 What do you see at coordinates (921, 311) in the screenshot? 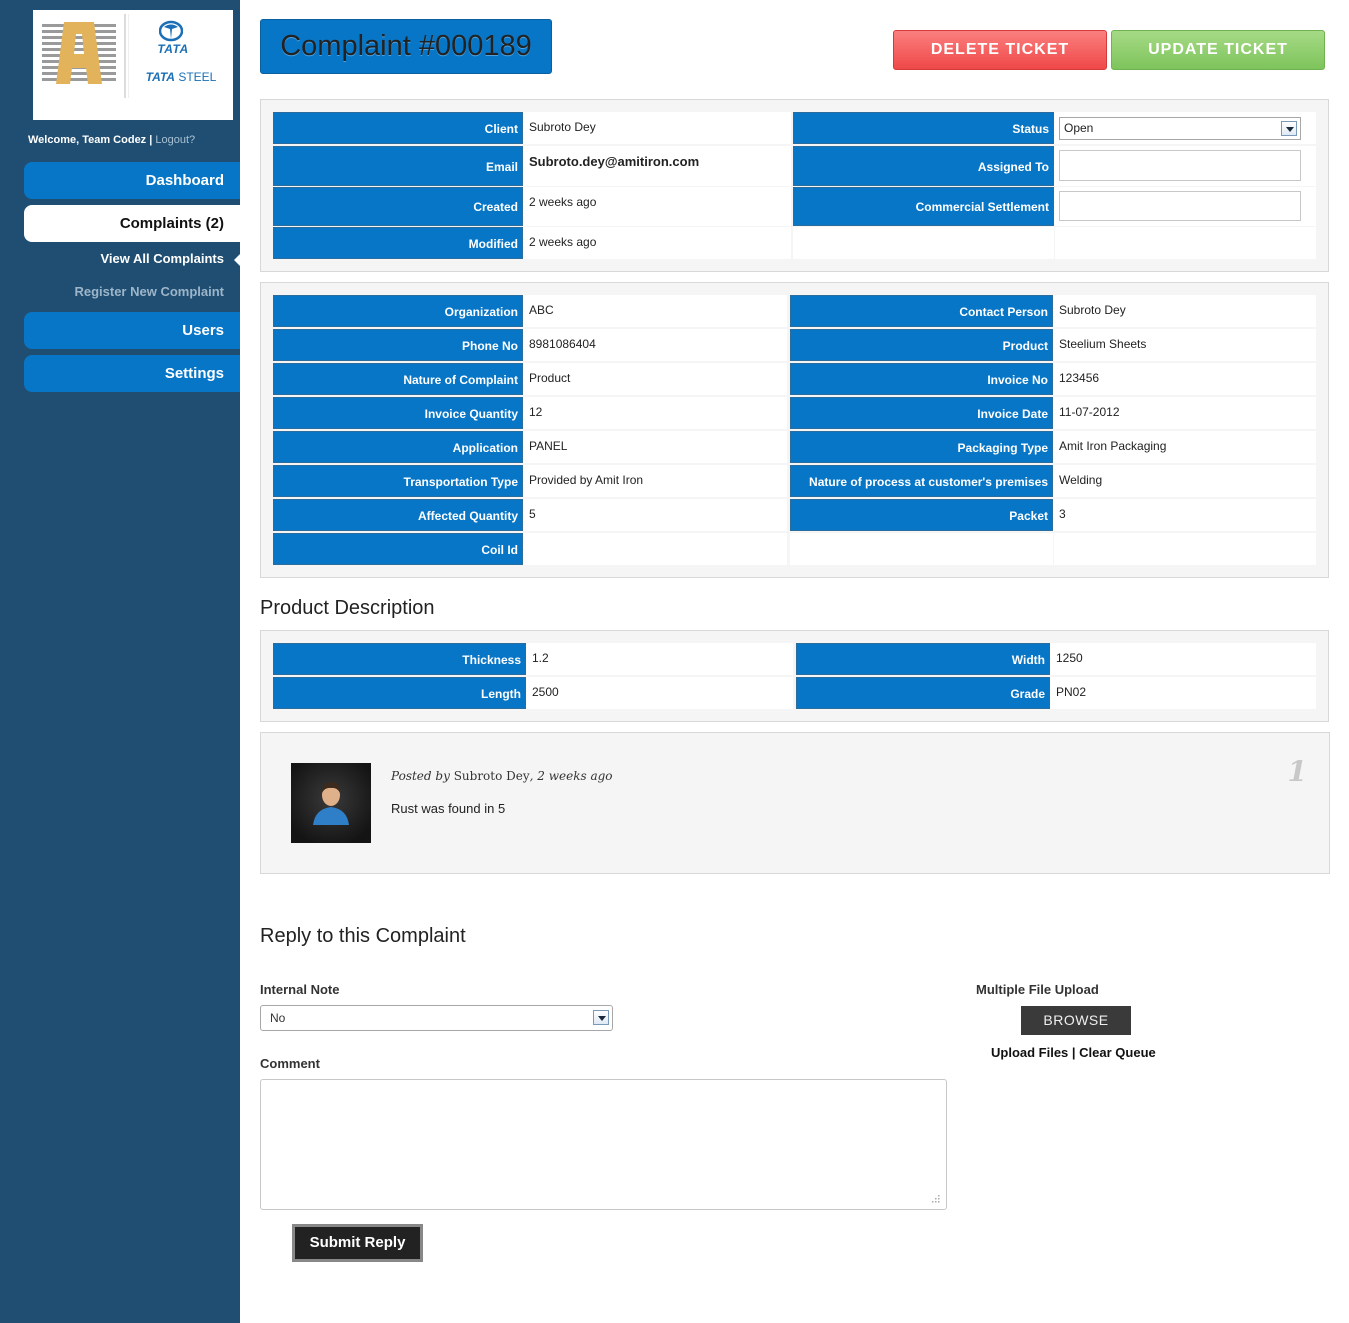
I see `contact-person-label: Contact Person` at bounding box center [921, 311].